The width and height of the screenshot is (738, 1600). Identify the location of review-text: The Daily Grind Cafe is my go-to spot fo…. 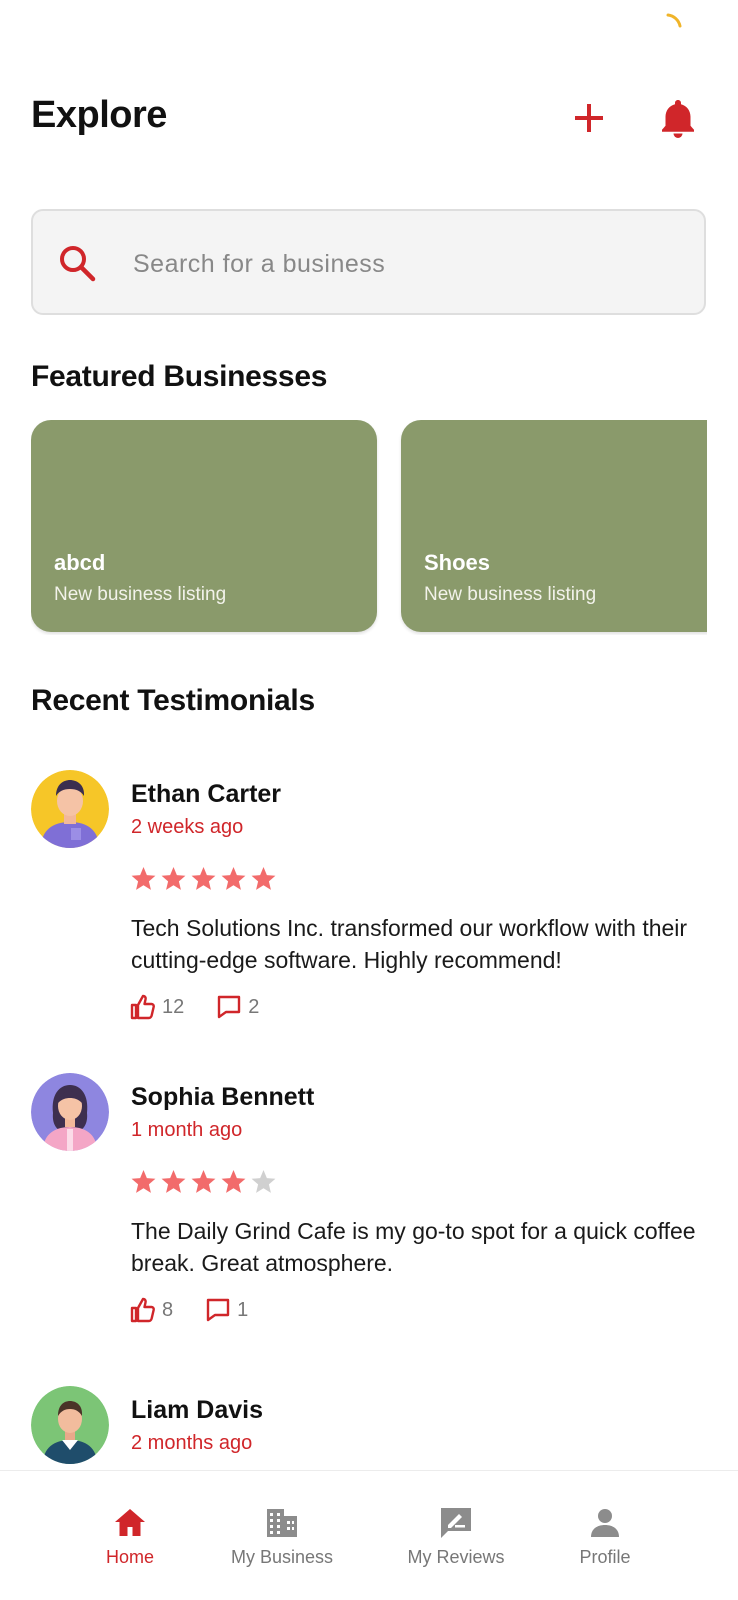
(413, 1247).